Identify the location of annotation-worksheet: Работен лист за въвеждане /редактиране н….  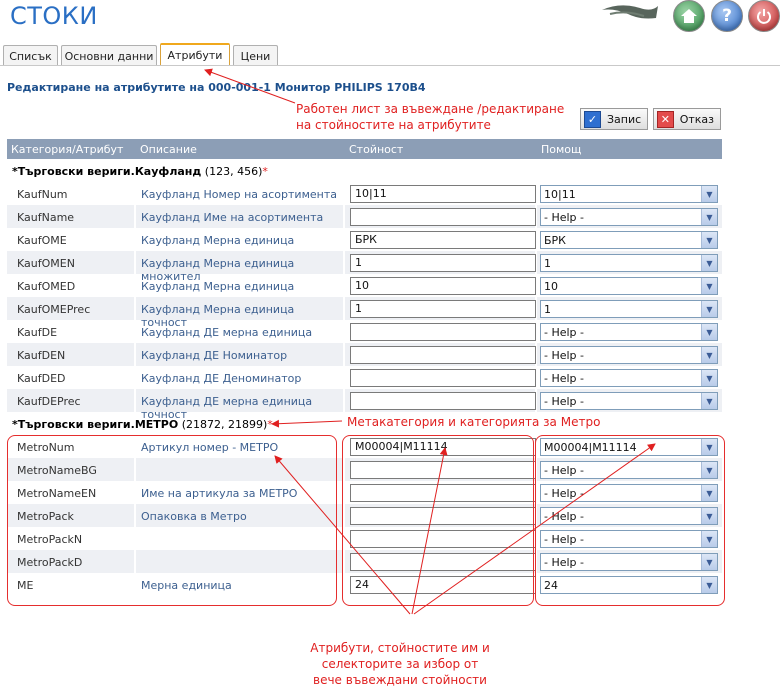
(430, 117).